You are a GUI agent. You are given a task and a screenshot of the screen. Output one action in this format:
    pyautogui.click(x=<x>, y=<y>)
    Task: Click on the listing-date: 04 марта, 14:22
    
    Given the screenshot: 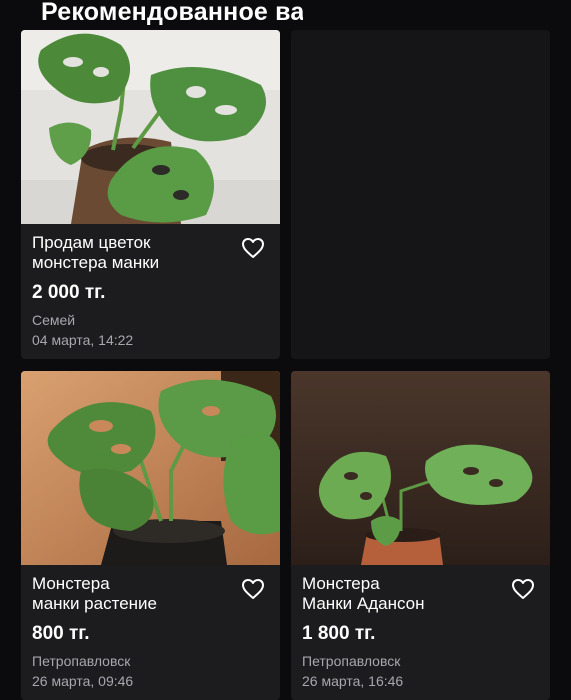 What is the action you would take?
    pyautogui.click(x=83, y=340)
    